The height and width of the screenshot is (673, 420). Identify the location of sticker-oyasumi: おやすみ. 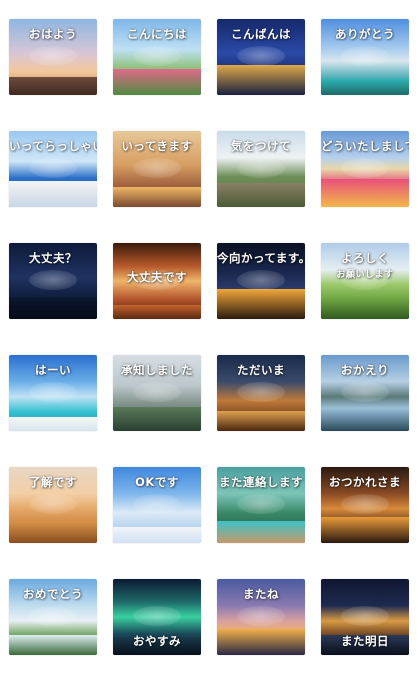
(157, 617).